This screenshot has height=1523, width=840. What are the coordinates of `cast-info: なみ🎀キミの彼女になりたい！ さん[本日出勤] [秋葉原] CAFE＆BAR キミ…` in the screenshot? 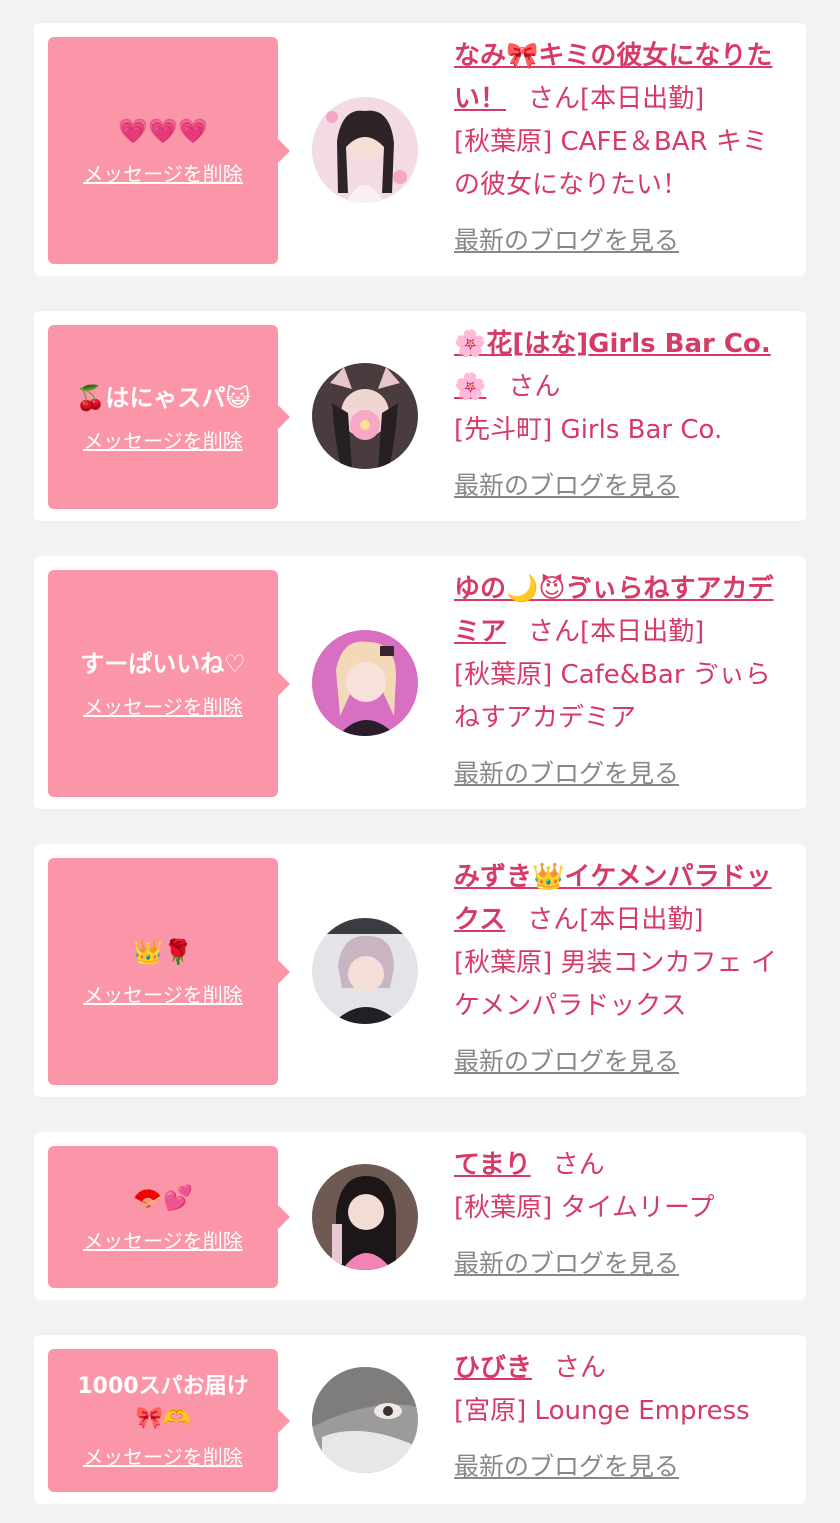 It's located at (623, 148).